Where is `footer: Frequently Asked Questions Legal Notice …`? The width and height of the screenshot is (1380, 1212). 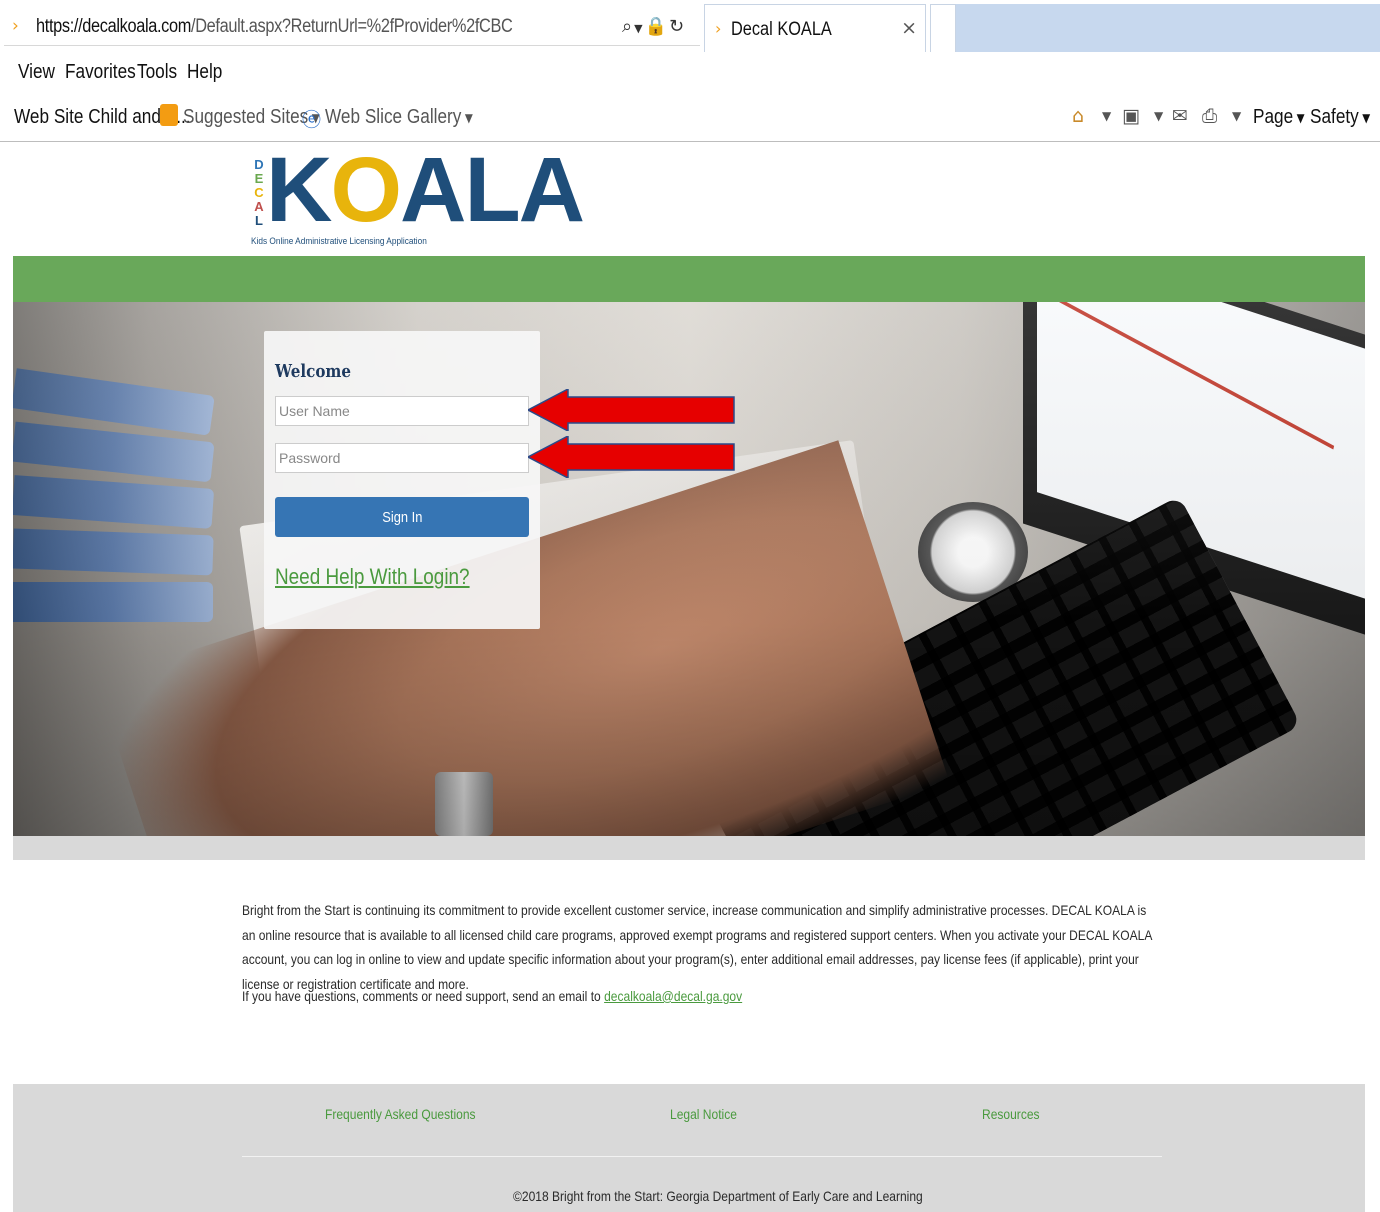
footer: Frequently Asked Questions Legal Notice … is located at coordinates (689, 1148).